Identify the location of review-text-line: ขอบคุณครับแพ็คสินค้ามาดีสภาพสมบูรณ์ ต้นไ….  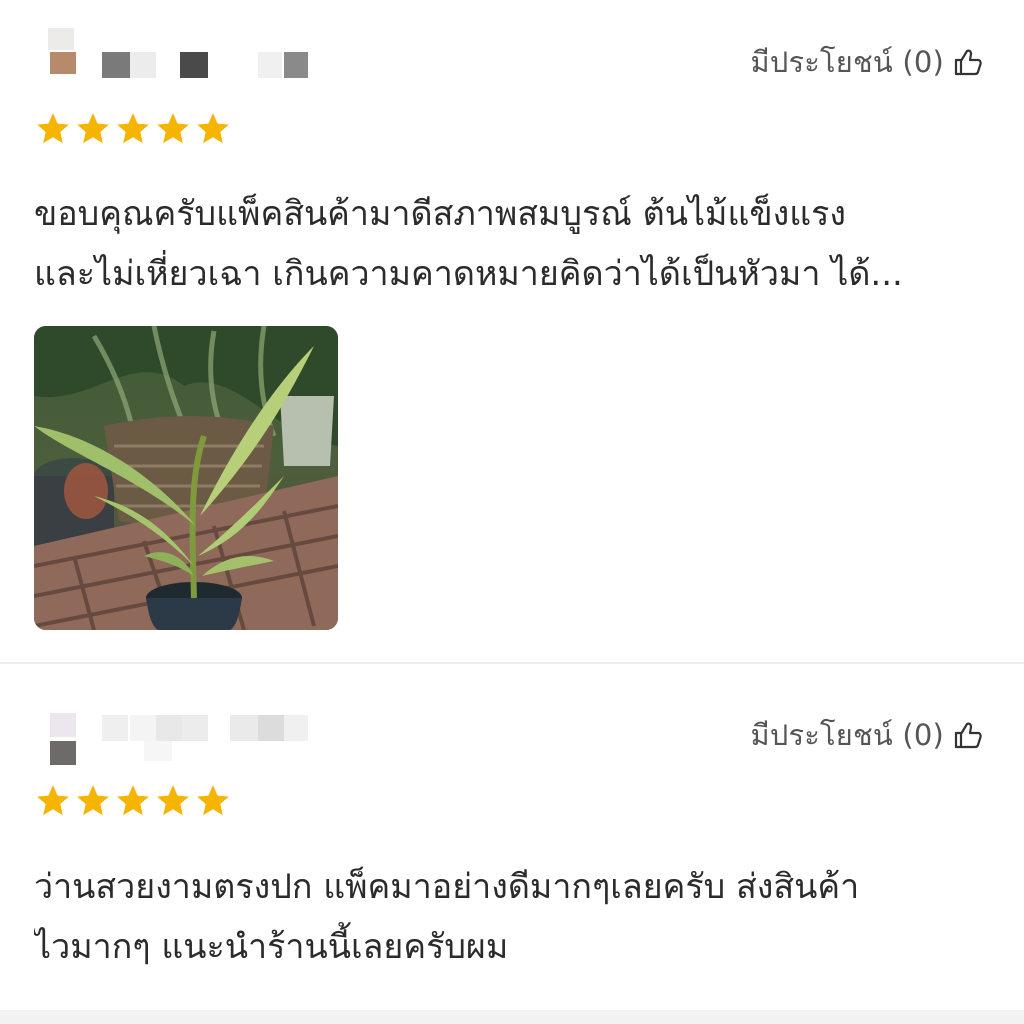
(440, 214).